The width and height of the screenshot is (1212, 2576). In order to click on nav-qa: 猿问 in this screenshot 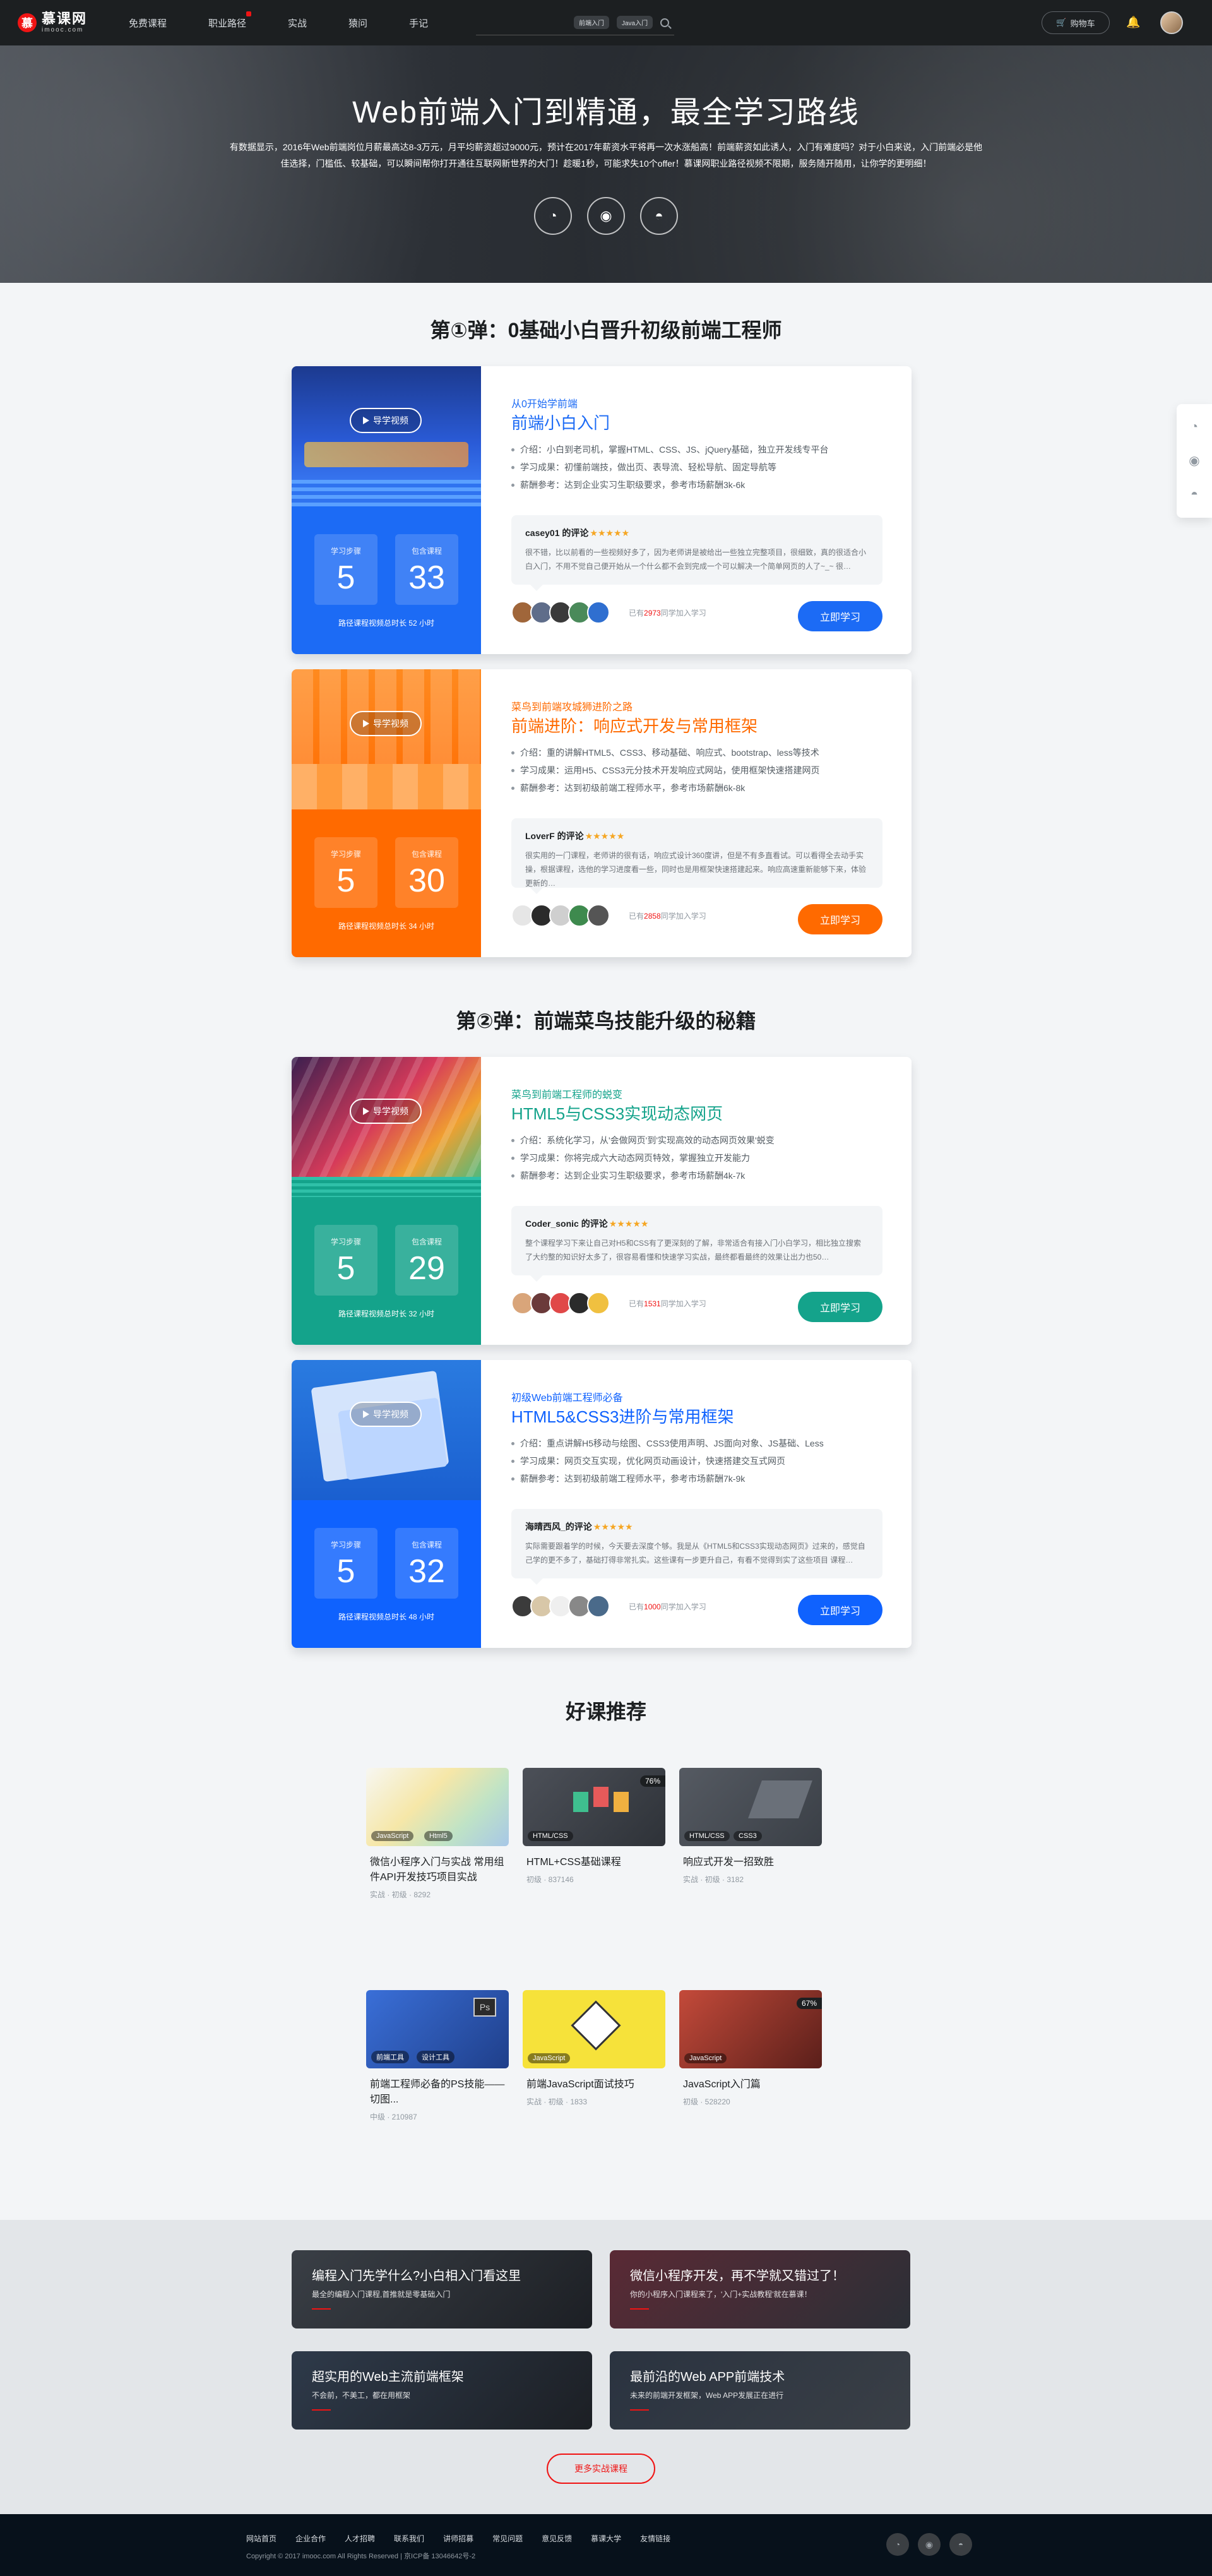, I will do `click(357, 23)`.